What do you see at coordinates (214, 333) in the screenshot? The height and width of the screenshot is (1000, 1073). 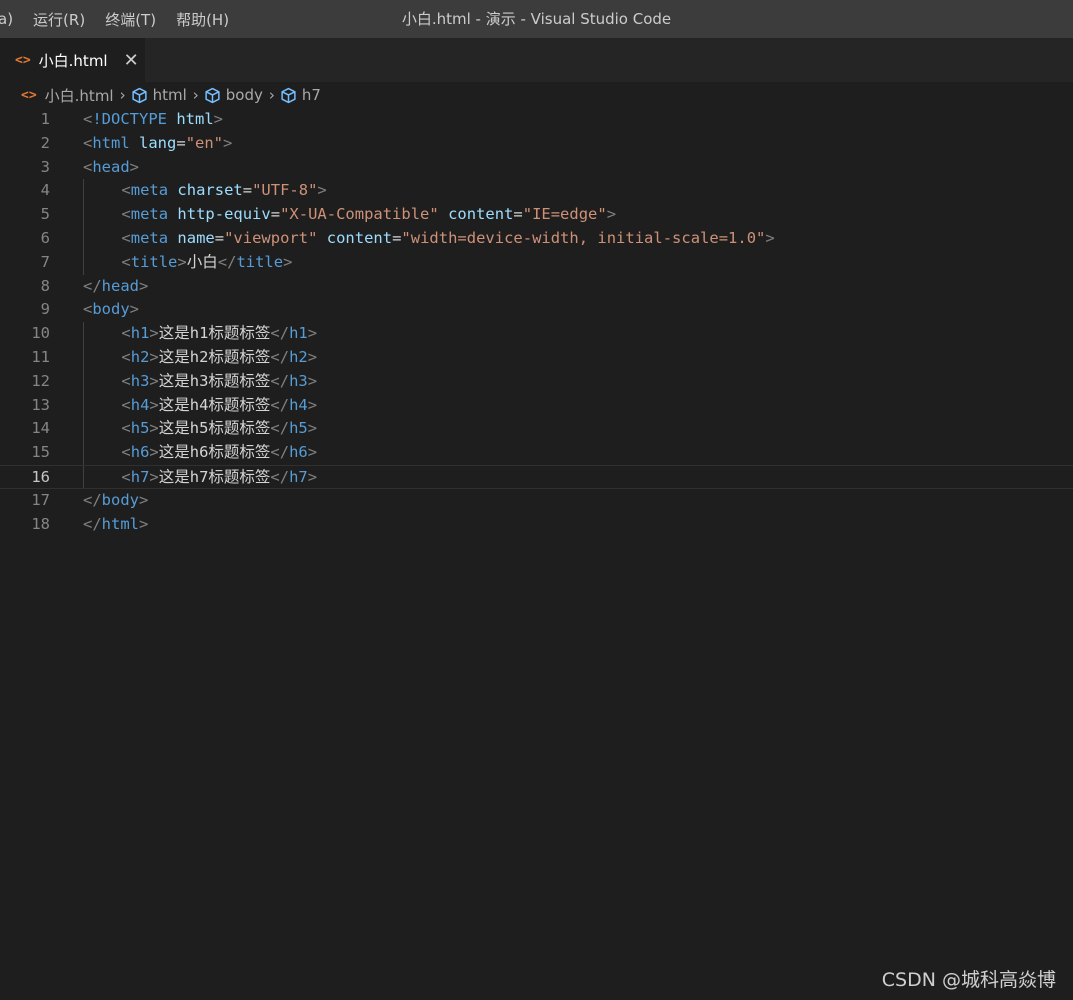 I see `code-token: 这是h1标题标签` at bounding box center [214, 333].